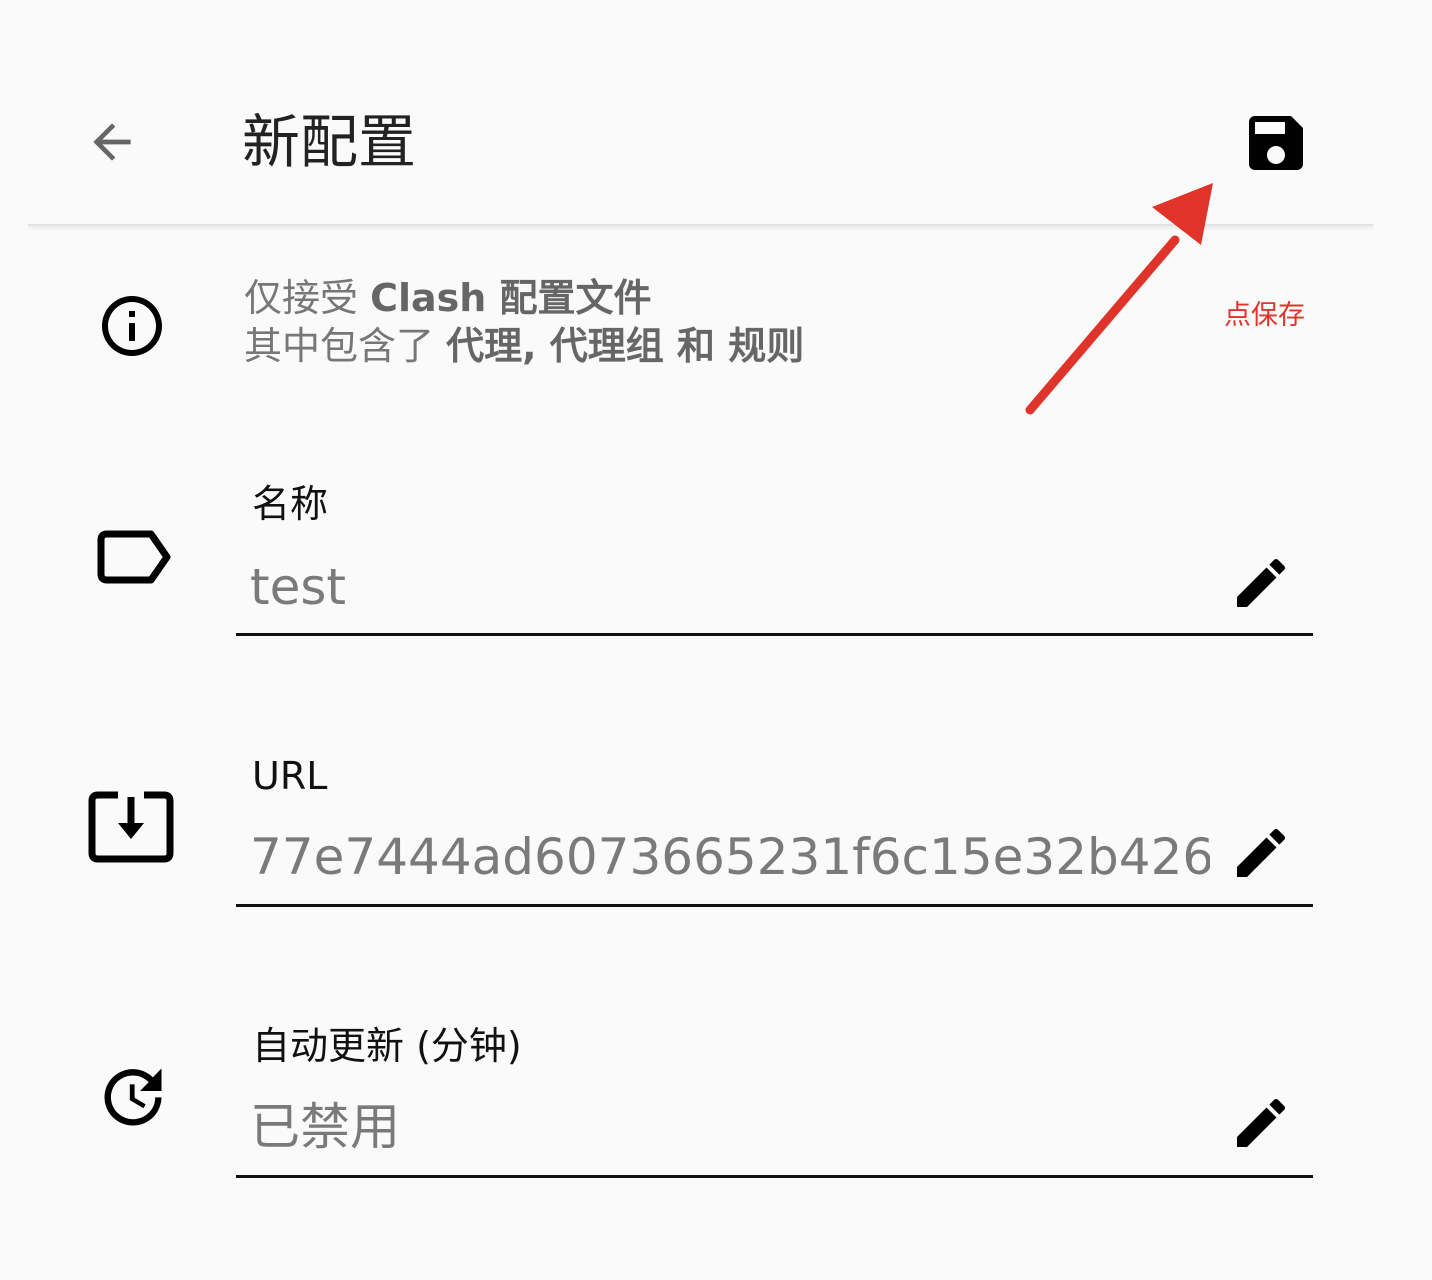 This screenshot has height=1280, width=1432. Describe the element at coordinates (1119, 299) in the screenshot. I see `annotation-arrow-icon` at that location.